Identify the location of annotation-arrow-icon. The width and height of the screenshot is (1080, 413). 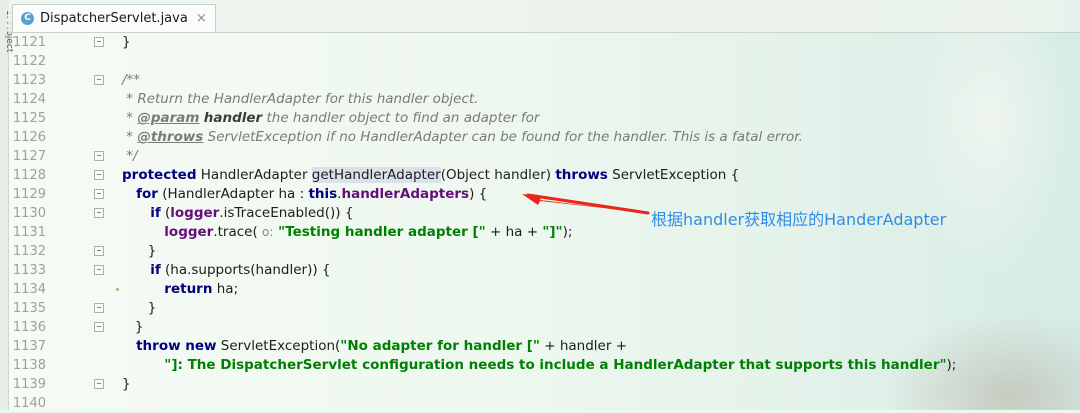
(586, 204).